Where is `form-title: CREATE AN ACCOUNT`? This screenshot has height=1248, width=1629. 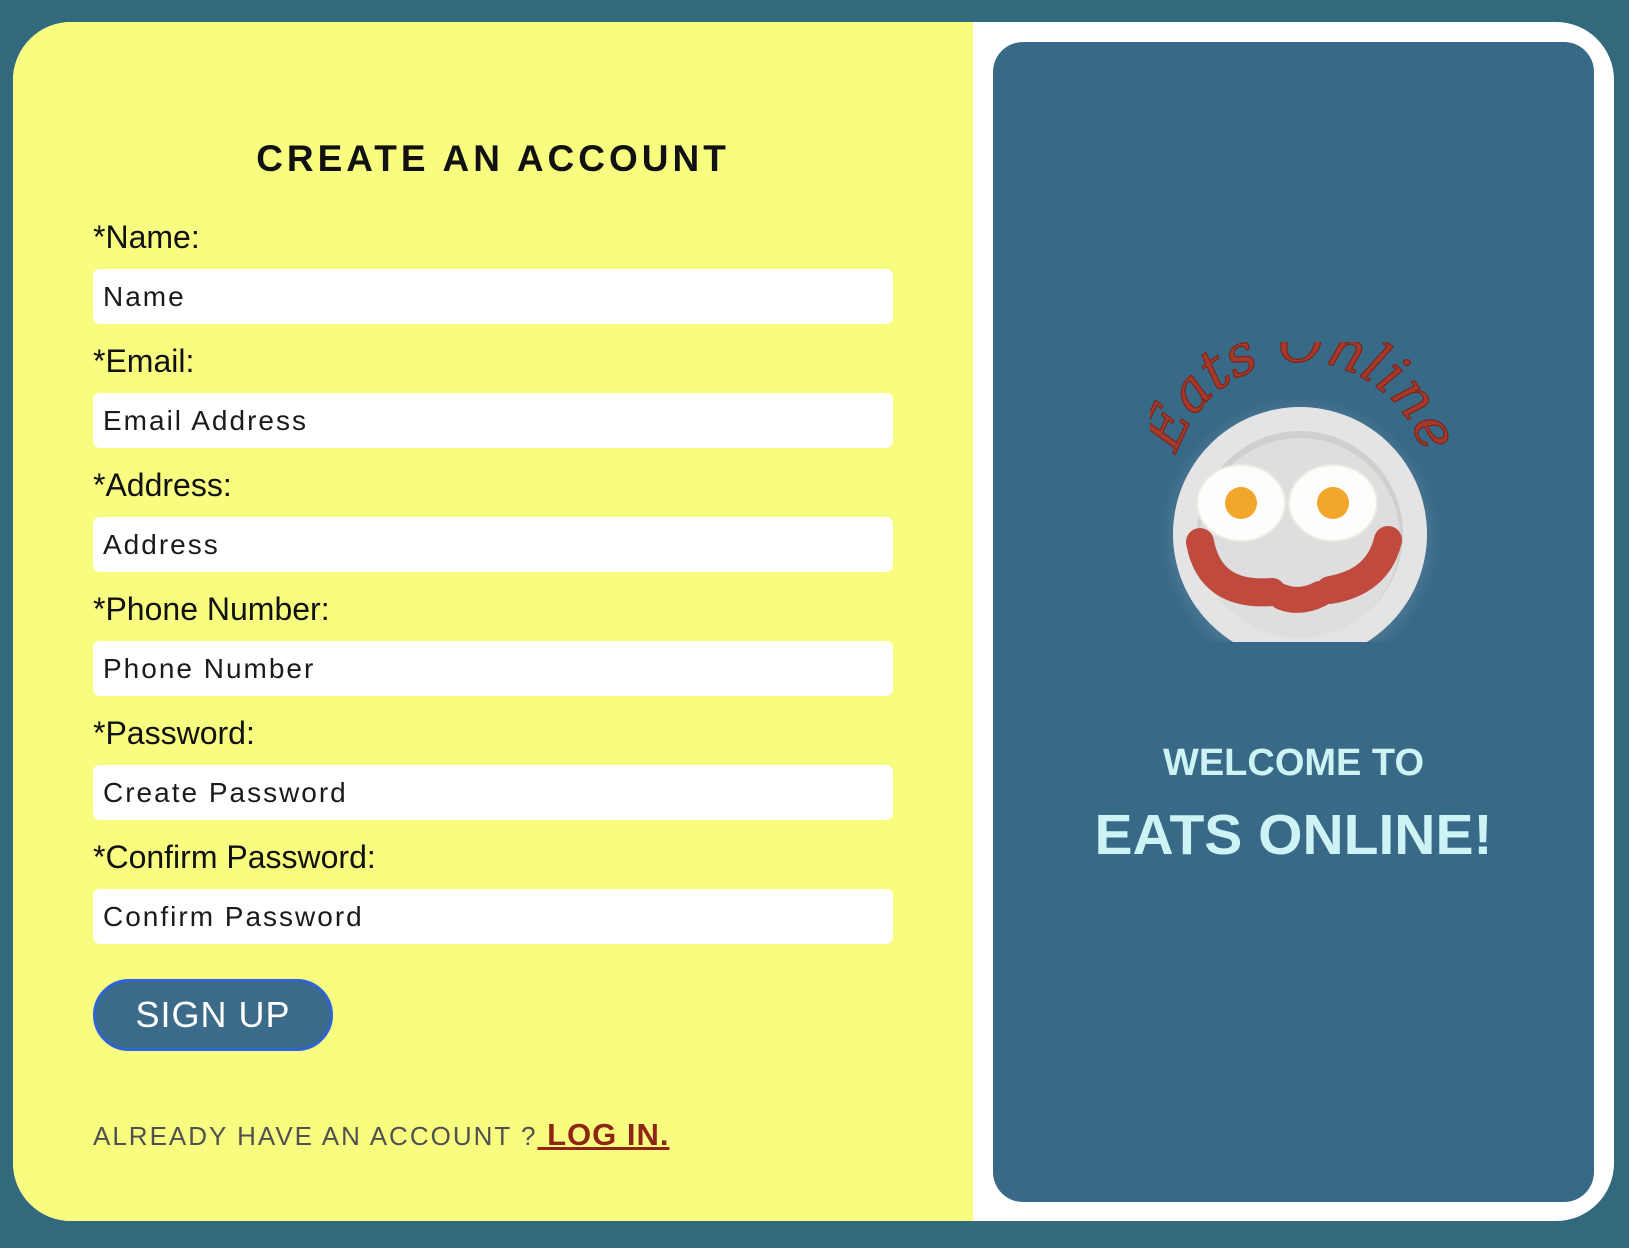 form-title: CREATE AN ACCOUNT is located at coordinates (493, 158).